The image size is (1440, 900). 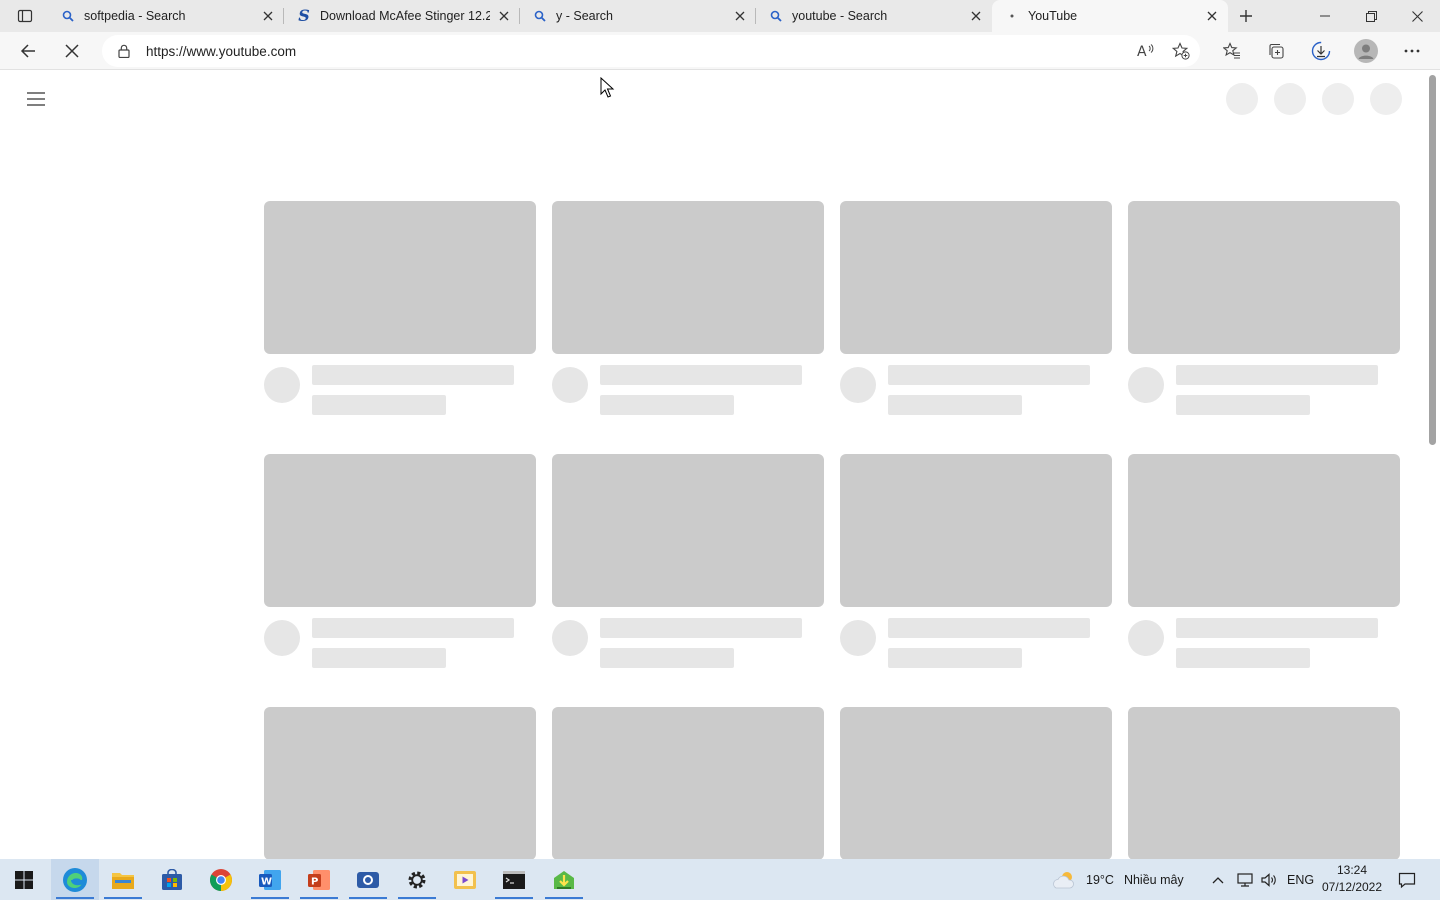 I want to click on profile-button, so click(x=1366, y=51).